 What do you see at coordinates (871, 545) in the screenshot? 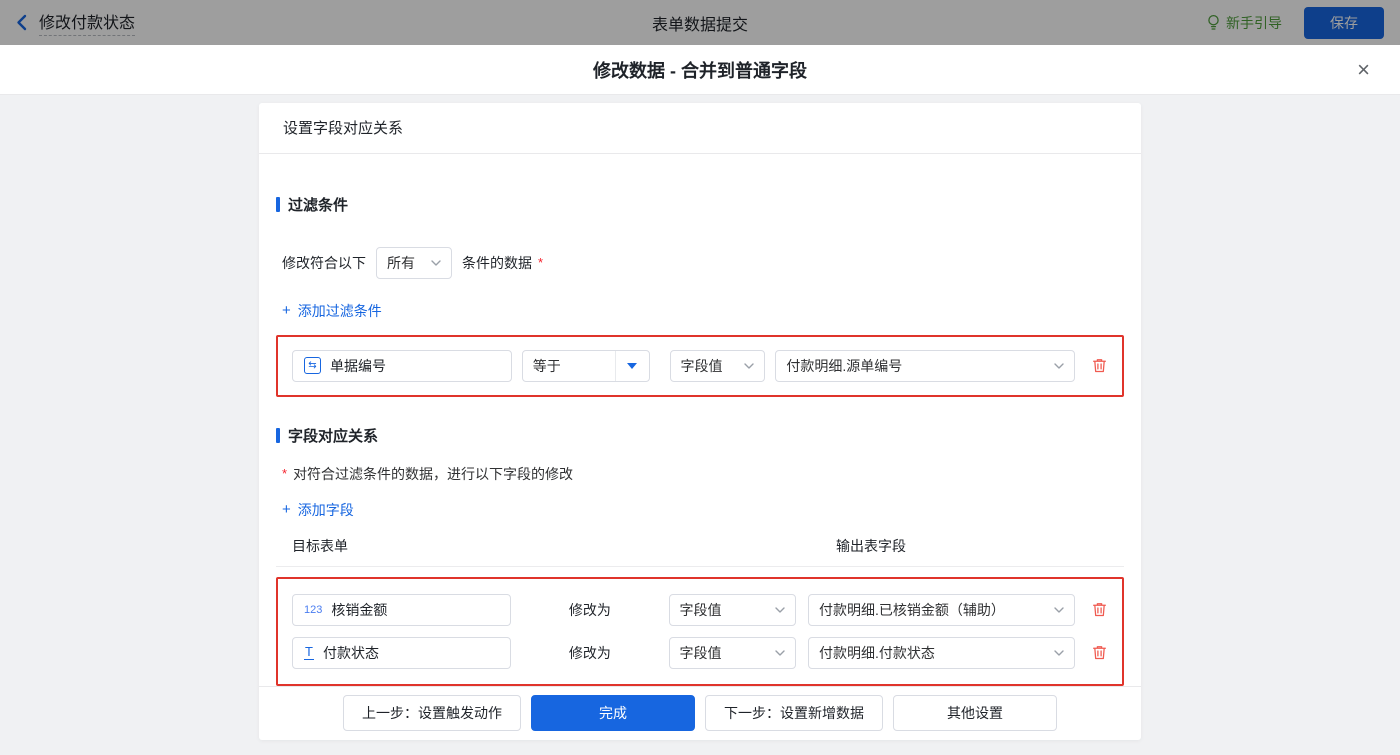
I see `column-output-field: 输出表字段` at bounding box center [871, 545].